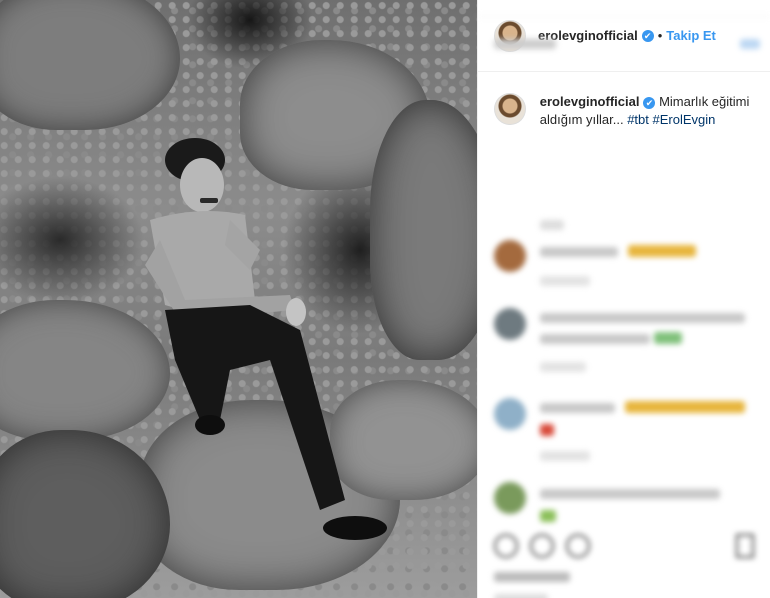 This screenshot has width=770, height=598. What do you see at coordinates (649, 102) in the screenshot?
I see `caption-verified-badge-icon: ✔` at bounding box center [649, 102].